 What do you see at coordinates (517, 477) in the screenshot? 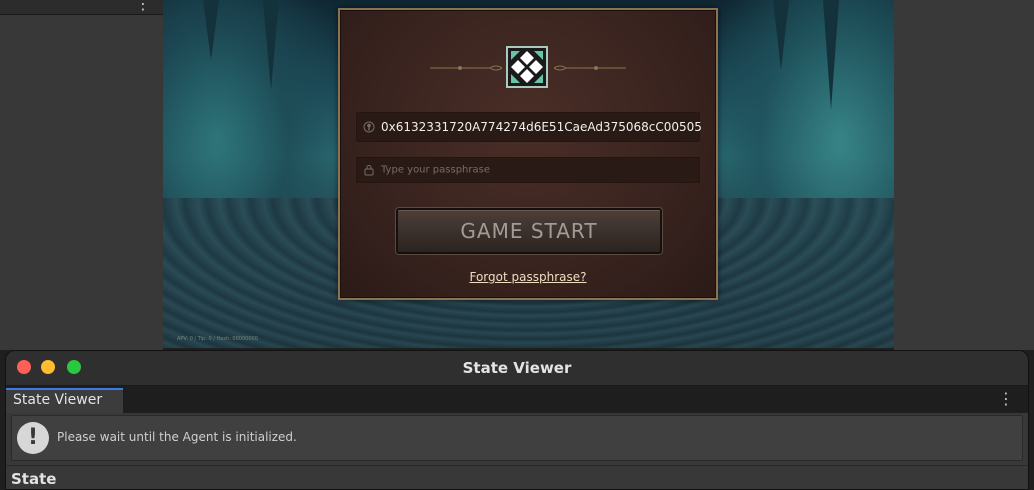
I see `state-section-header: State` at bounding box center [517, 477].